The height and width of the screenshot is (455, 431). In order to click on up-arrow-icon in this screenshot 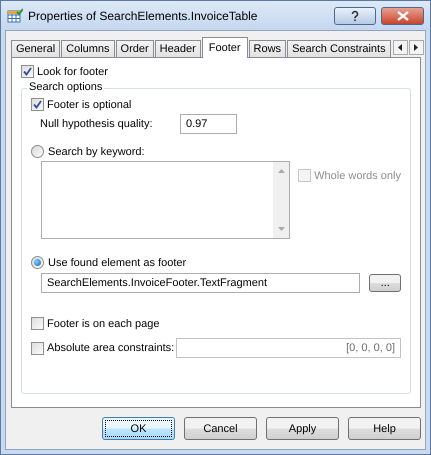, I will do `click(281, 171)`.